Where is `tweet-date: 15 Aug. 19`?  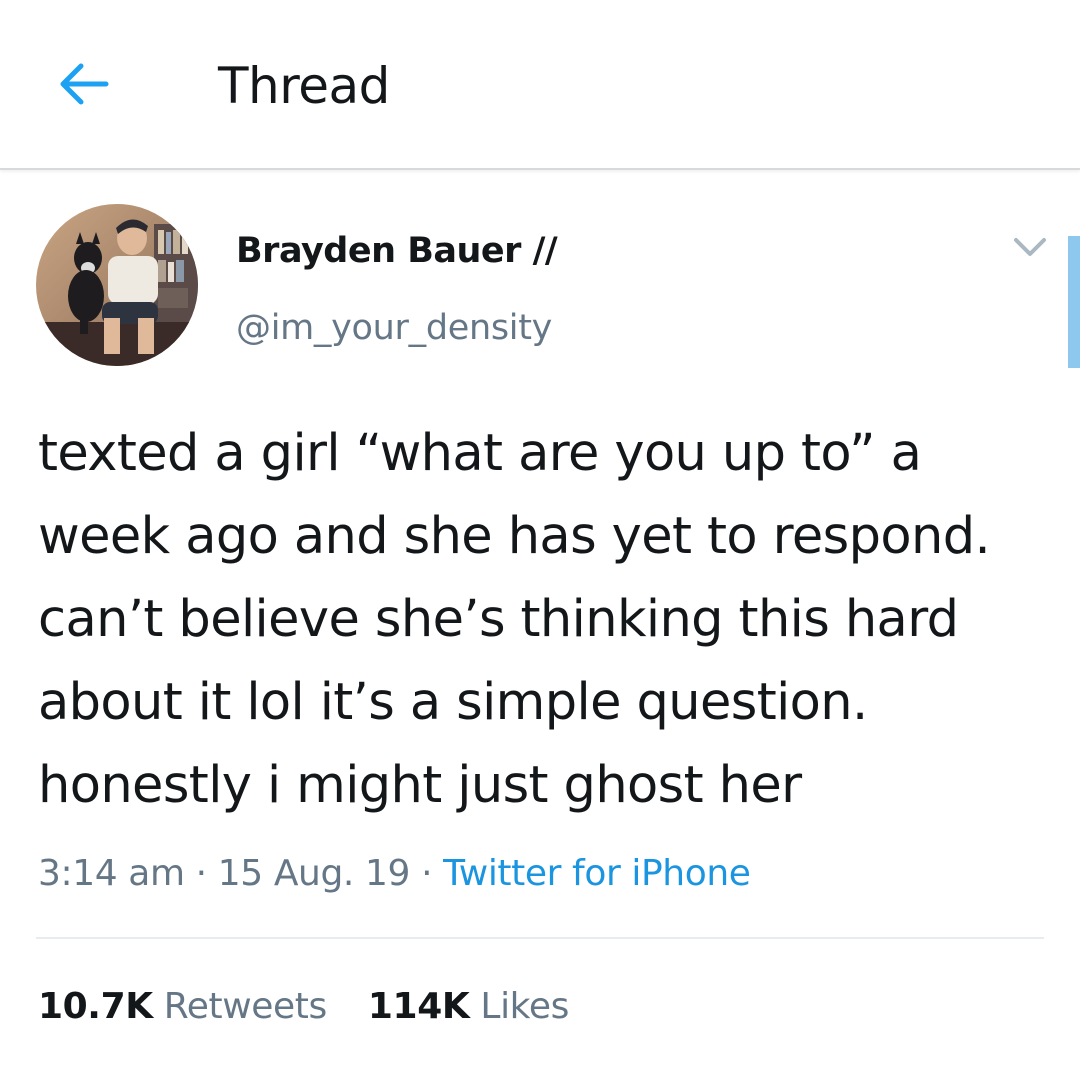
tweet-date: 15 Aug. 19 is located at coordinates (314, 873).